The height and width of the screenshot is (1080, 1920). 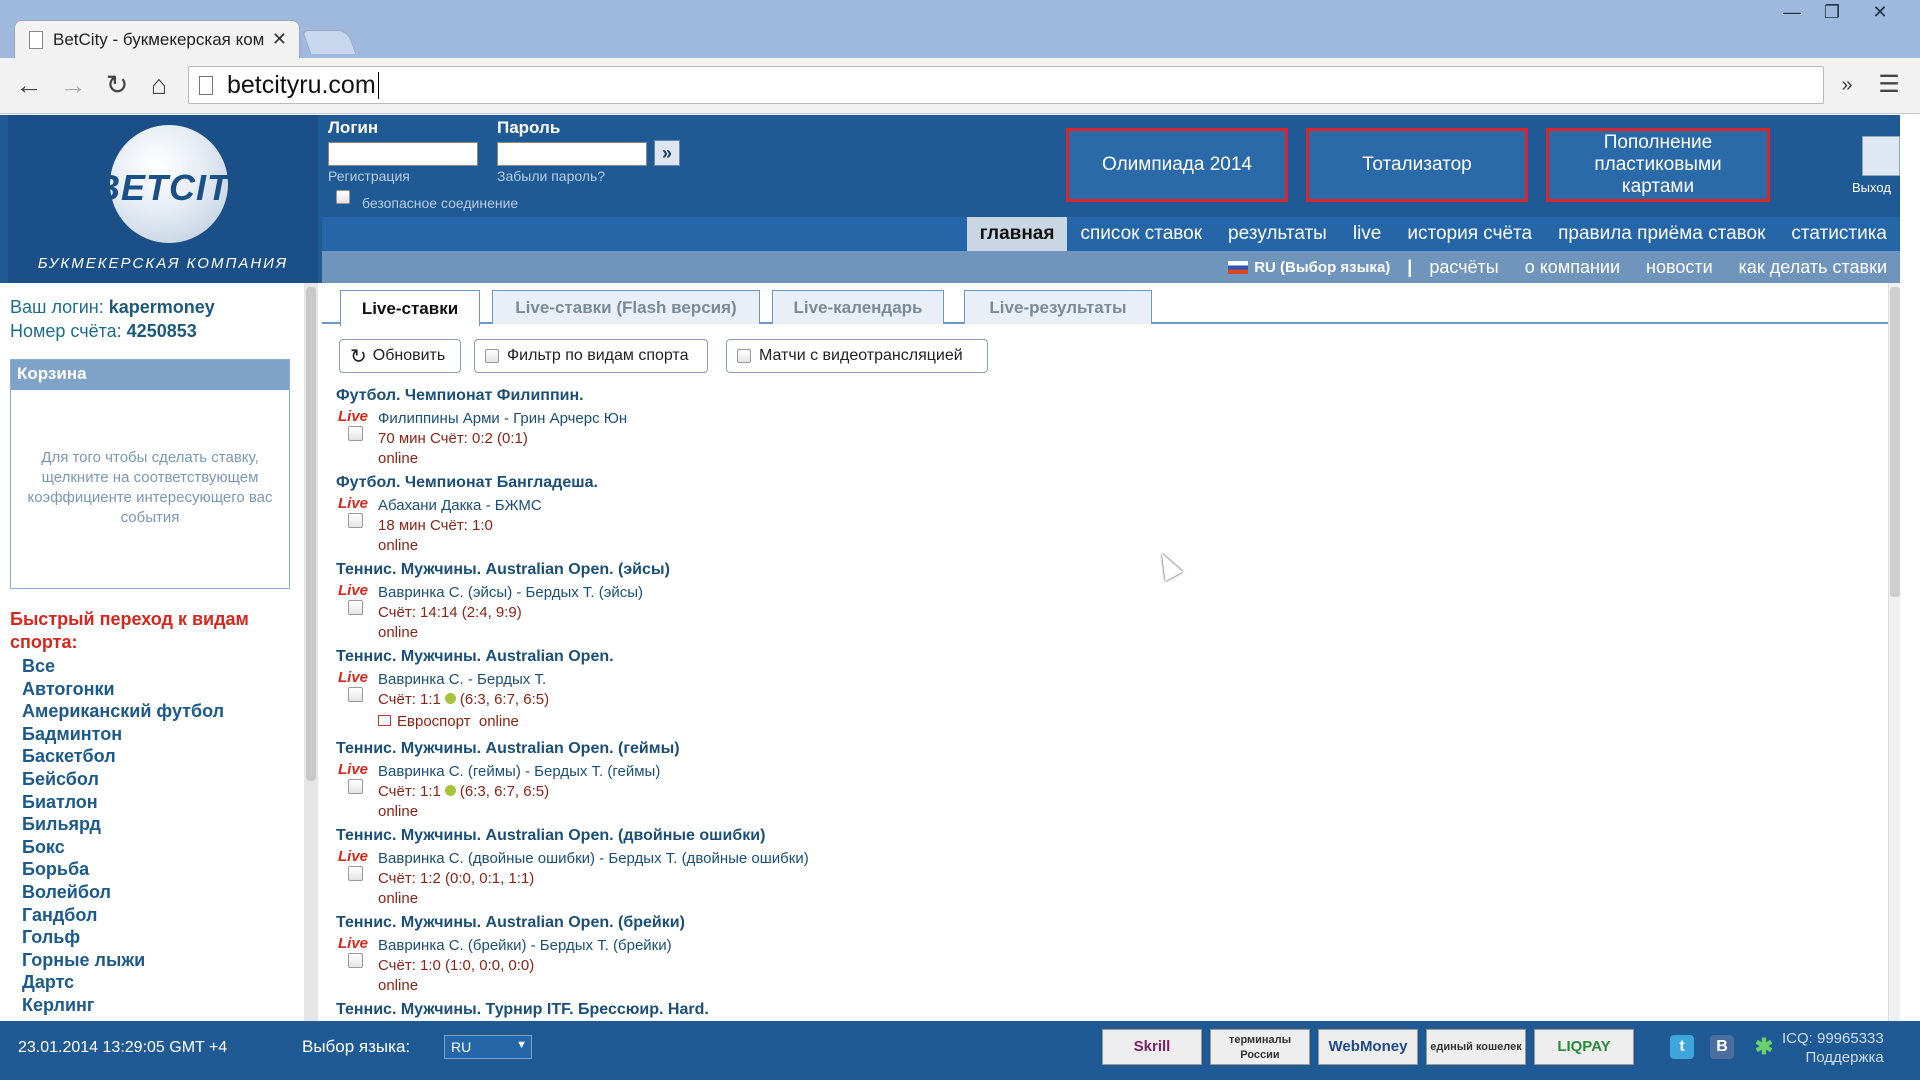 What do you see at coordinates (519, 771) in the screenshot?
I see `event-match: Вавринка С. (геймы) - Бердых Т. (геймы)` at bounding box center [519, 771].